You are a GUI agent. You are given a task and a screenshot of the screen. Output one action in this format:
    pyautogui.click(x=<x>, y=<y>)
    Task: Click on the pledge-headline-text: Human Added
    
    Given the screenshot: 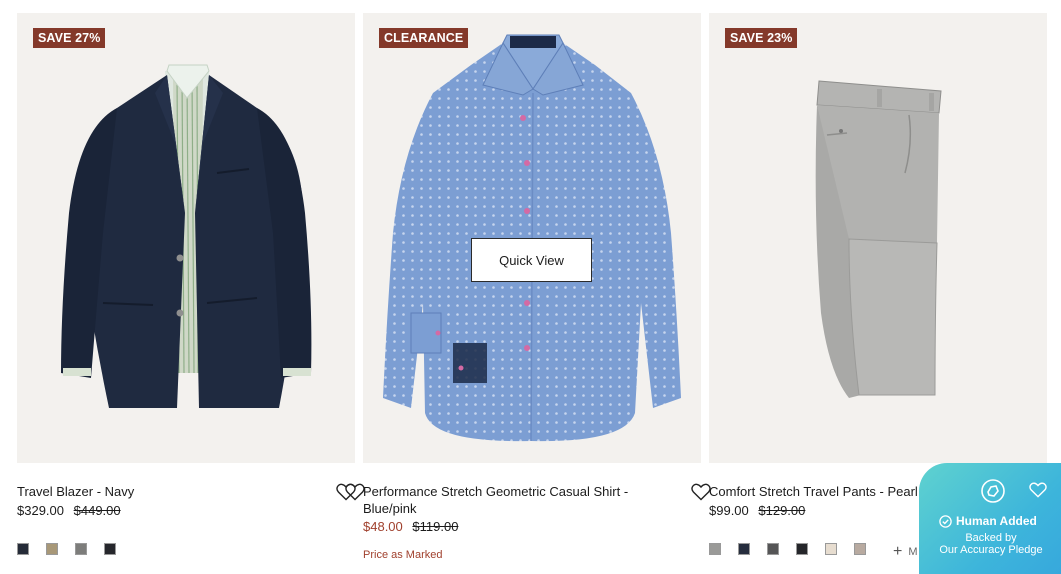 What is the action you would take?
    pyautogui.click(x=996, y=521)
    